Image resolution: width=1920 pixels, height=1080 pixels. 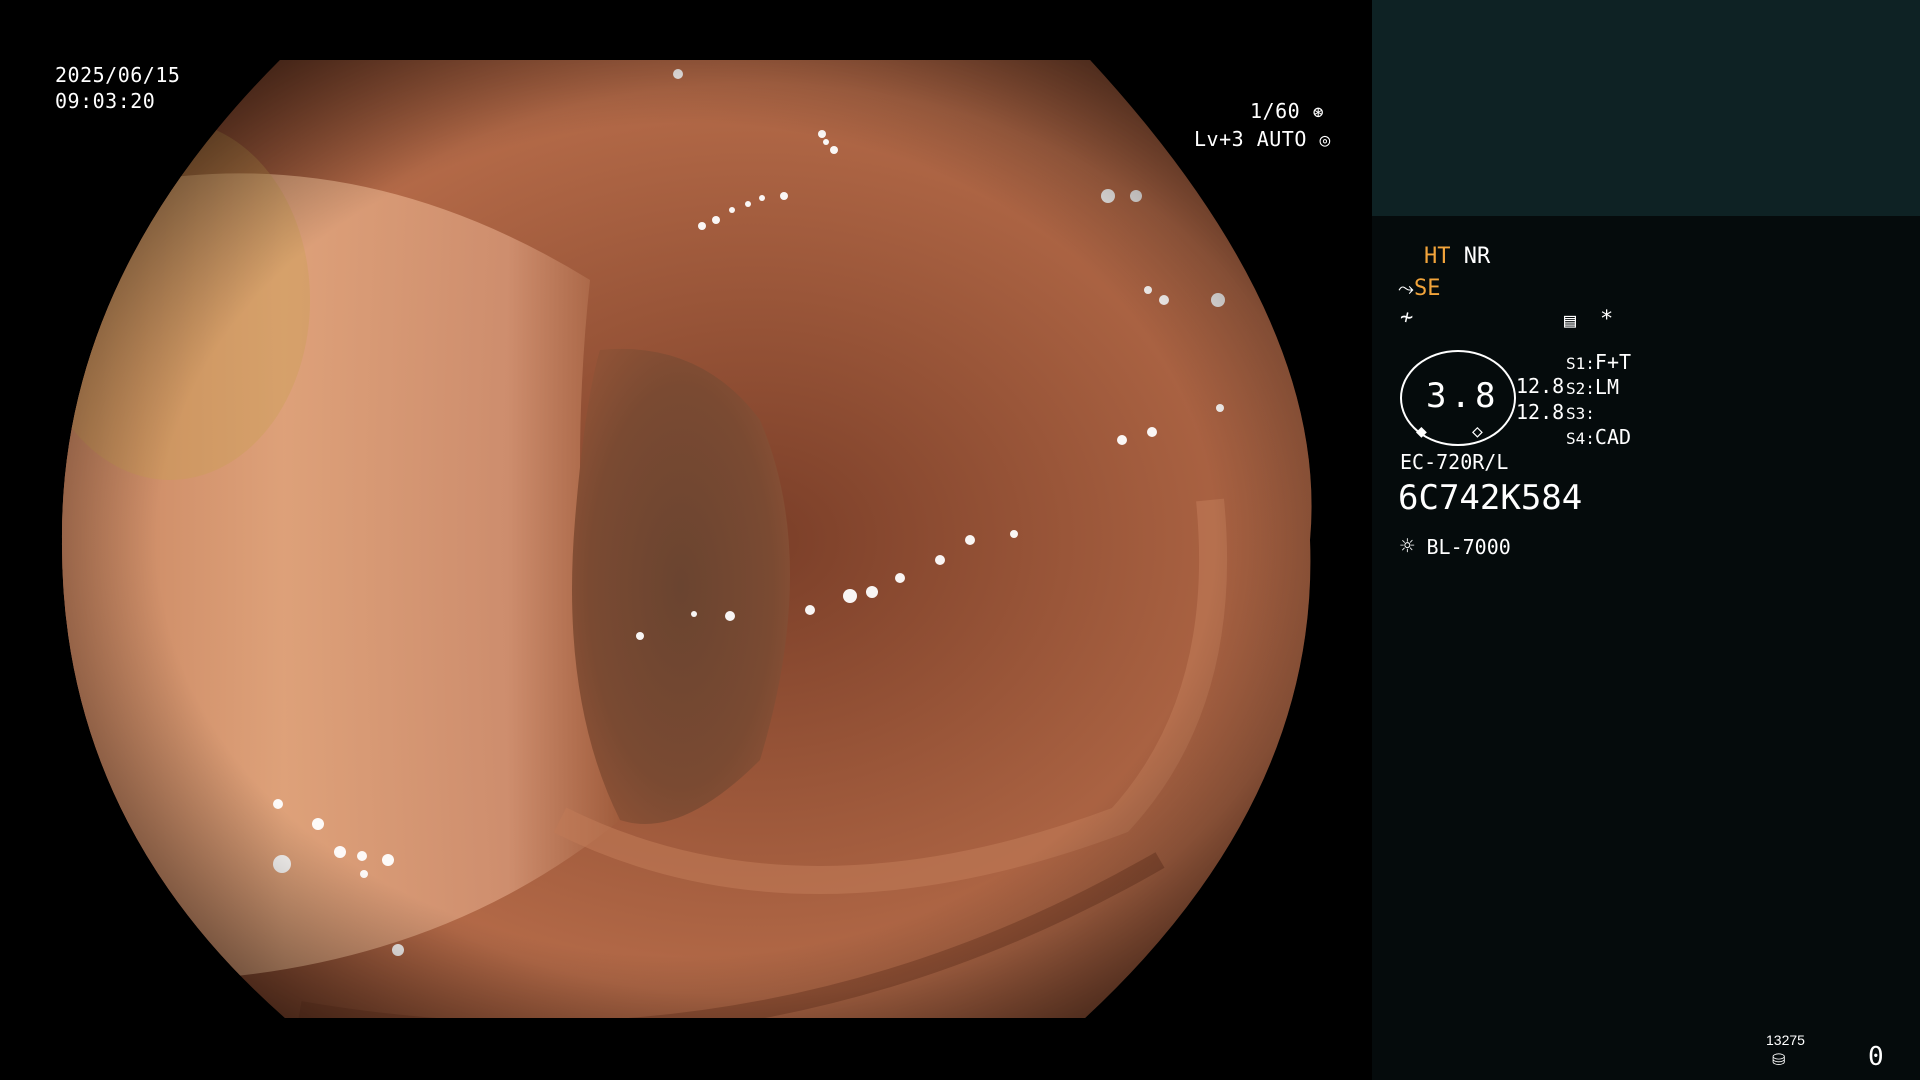 I want to click on scope-model: EC-720R/L, so click(x=1454, y=462).